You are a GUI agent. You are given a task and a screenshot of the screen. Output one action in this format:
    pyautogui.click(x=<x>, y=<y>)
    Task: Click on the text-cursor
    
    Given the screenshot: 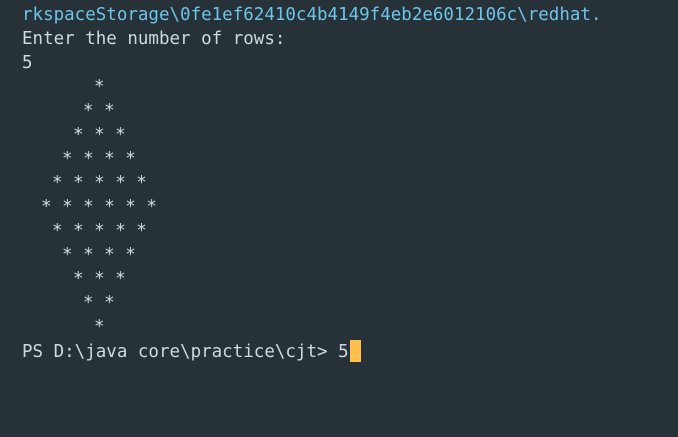 What is the action you would take?
    pyautogui.click(x=355, y=351)
    